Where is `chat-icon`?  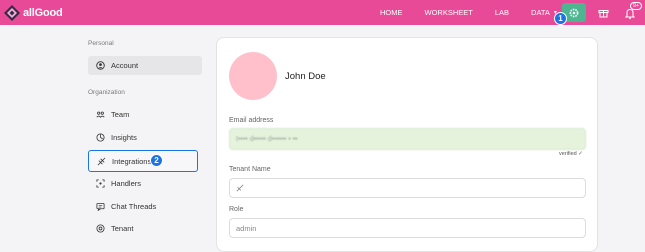 chat-icon is located at coordinates (100, 206).